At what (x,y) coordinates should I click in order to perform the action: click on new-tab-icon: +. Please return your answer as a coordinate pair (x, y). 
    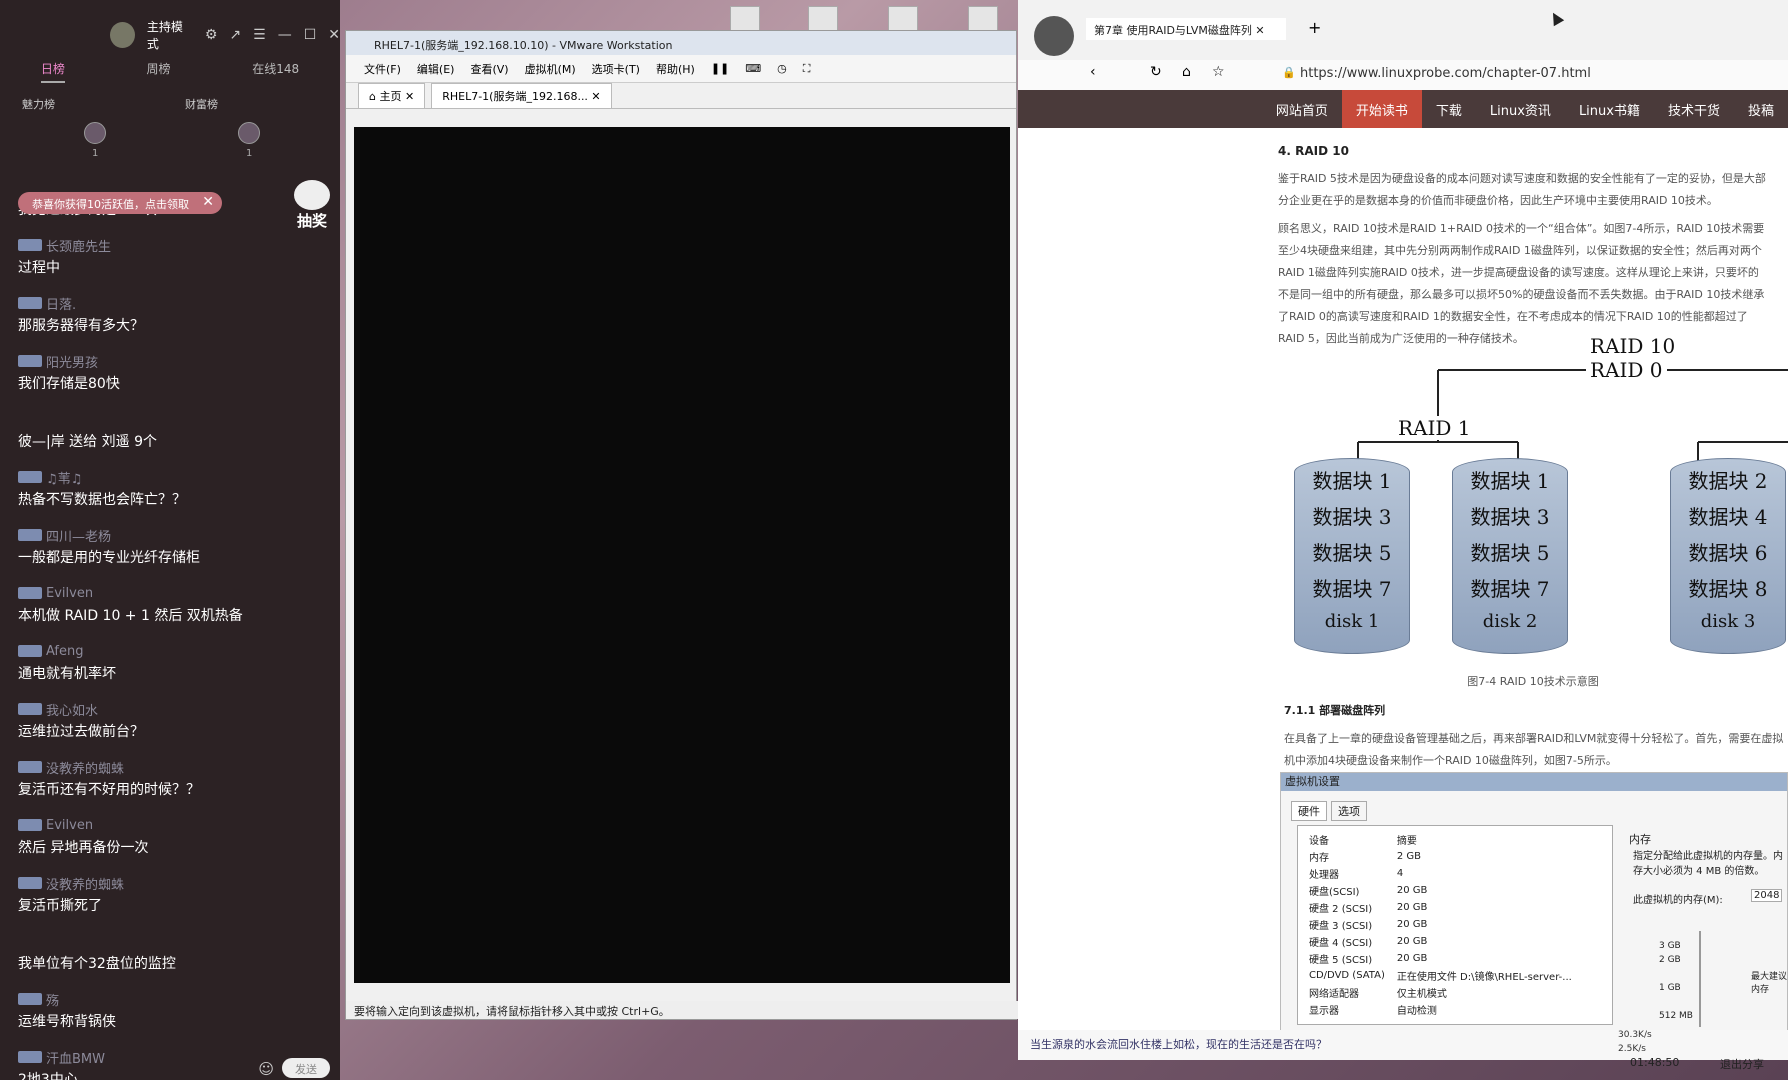
    Looking at the image, I should click on (1314, 27).